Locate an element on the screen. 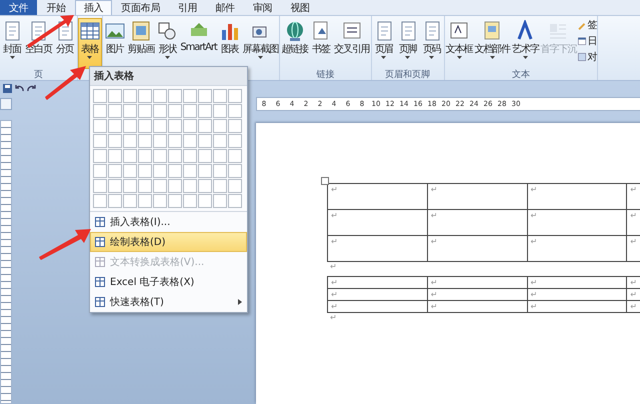 The image size is (640, 404). ribbon-button: 页脚 is located at coordinates (408, 43).